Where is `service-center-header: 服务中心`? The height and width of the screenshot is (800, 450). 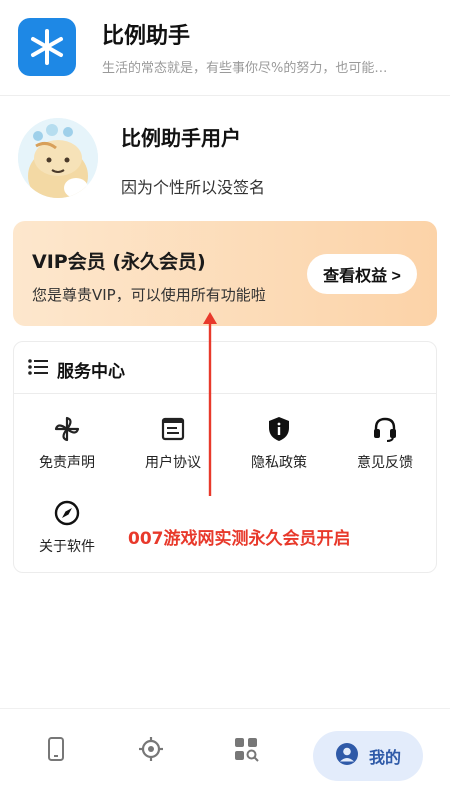
service-center-header: 服务中心 is located at coordinates (225, 368).